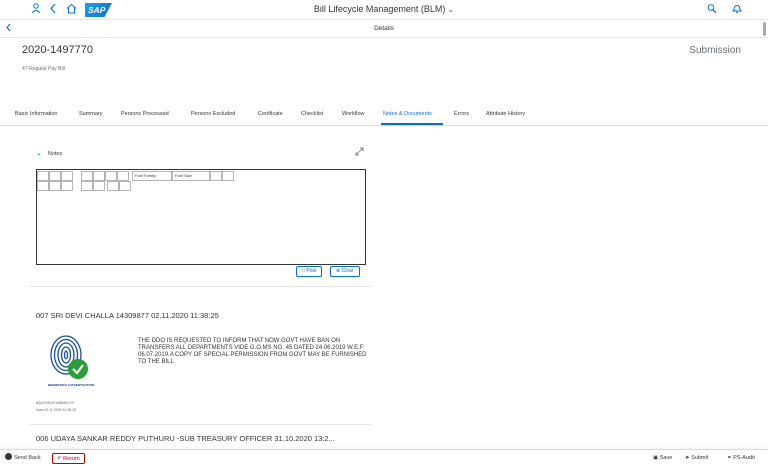  I want to click on status-text: Submission, so click(715, 50).